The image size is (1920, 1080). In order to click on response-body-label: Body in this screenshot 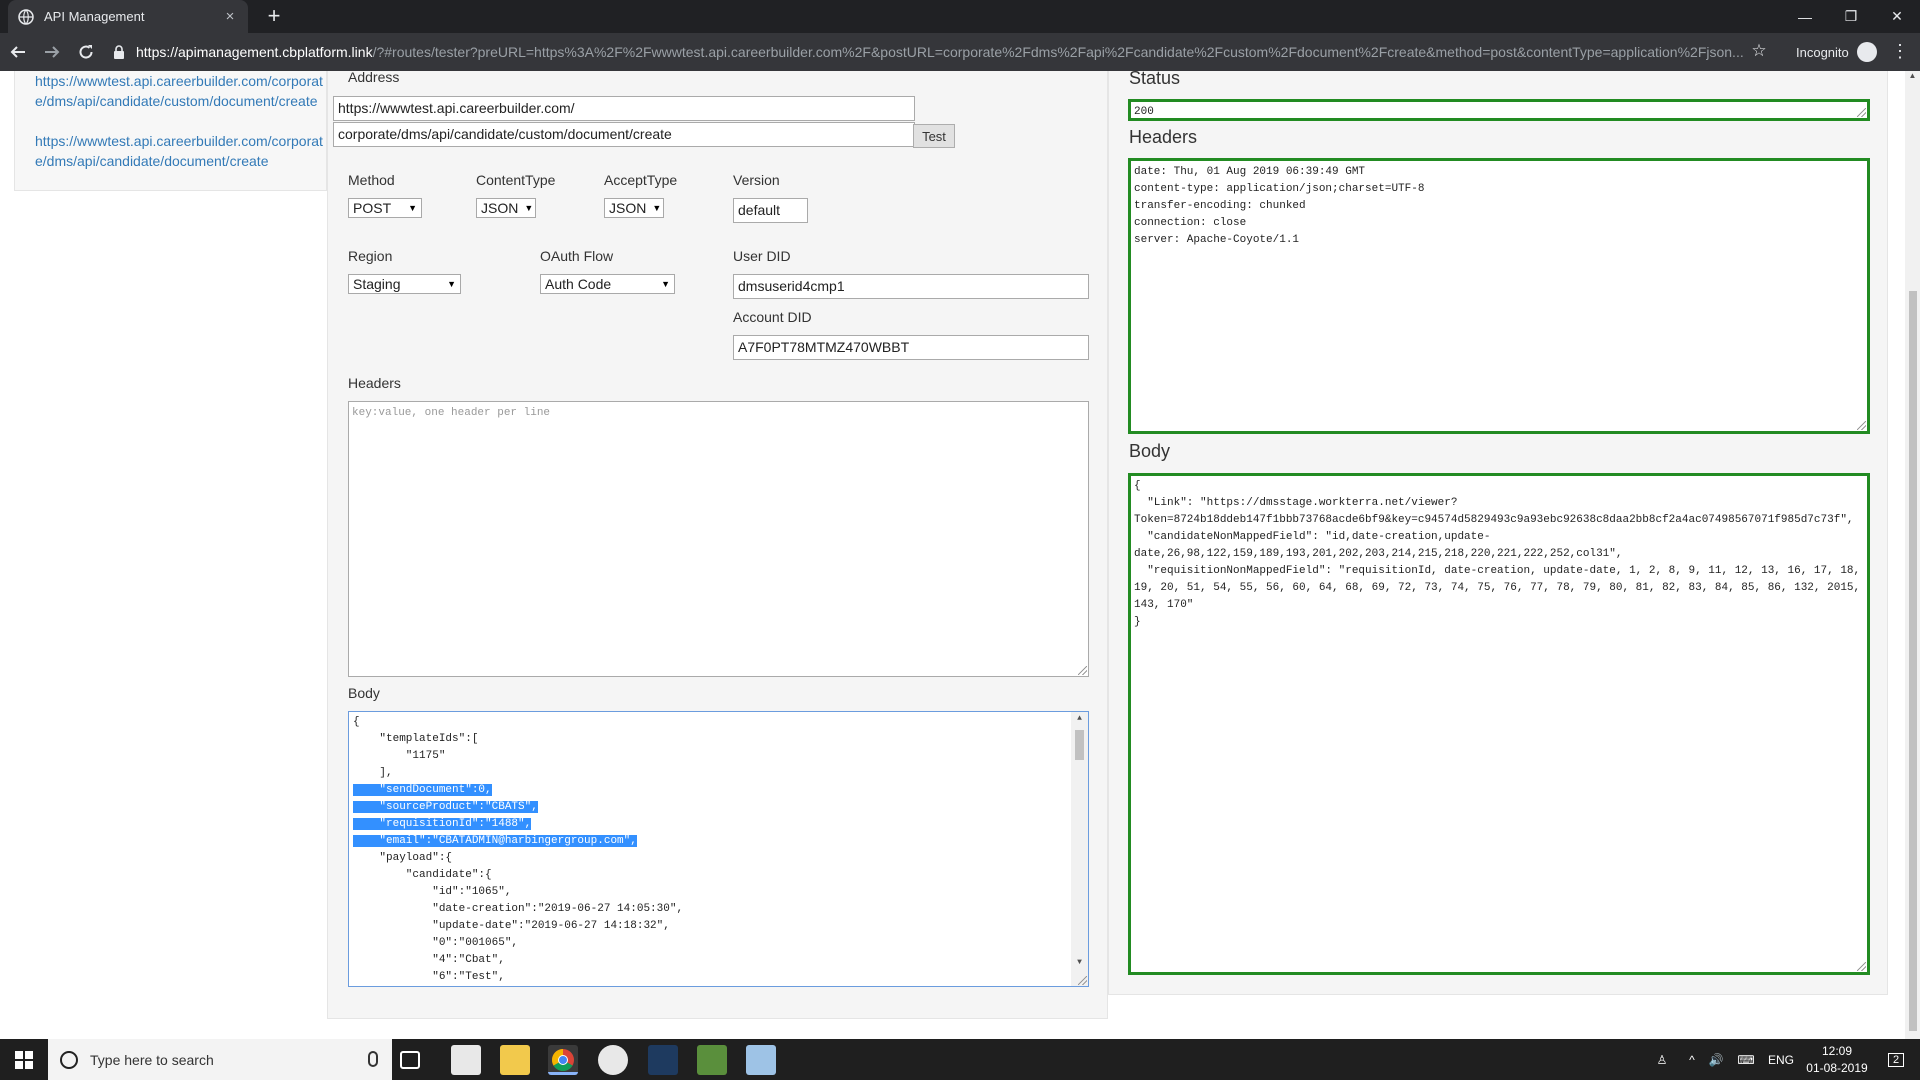, I will do `click(1150, 451)`.